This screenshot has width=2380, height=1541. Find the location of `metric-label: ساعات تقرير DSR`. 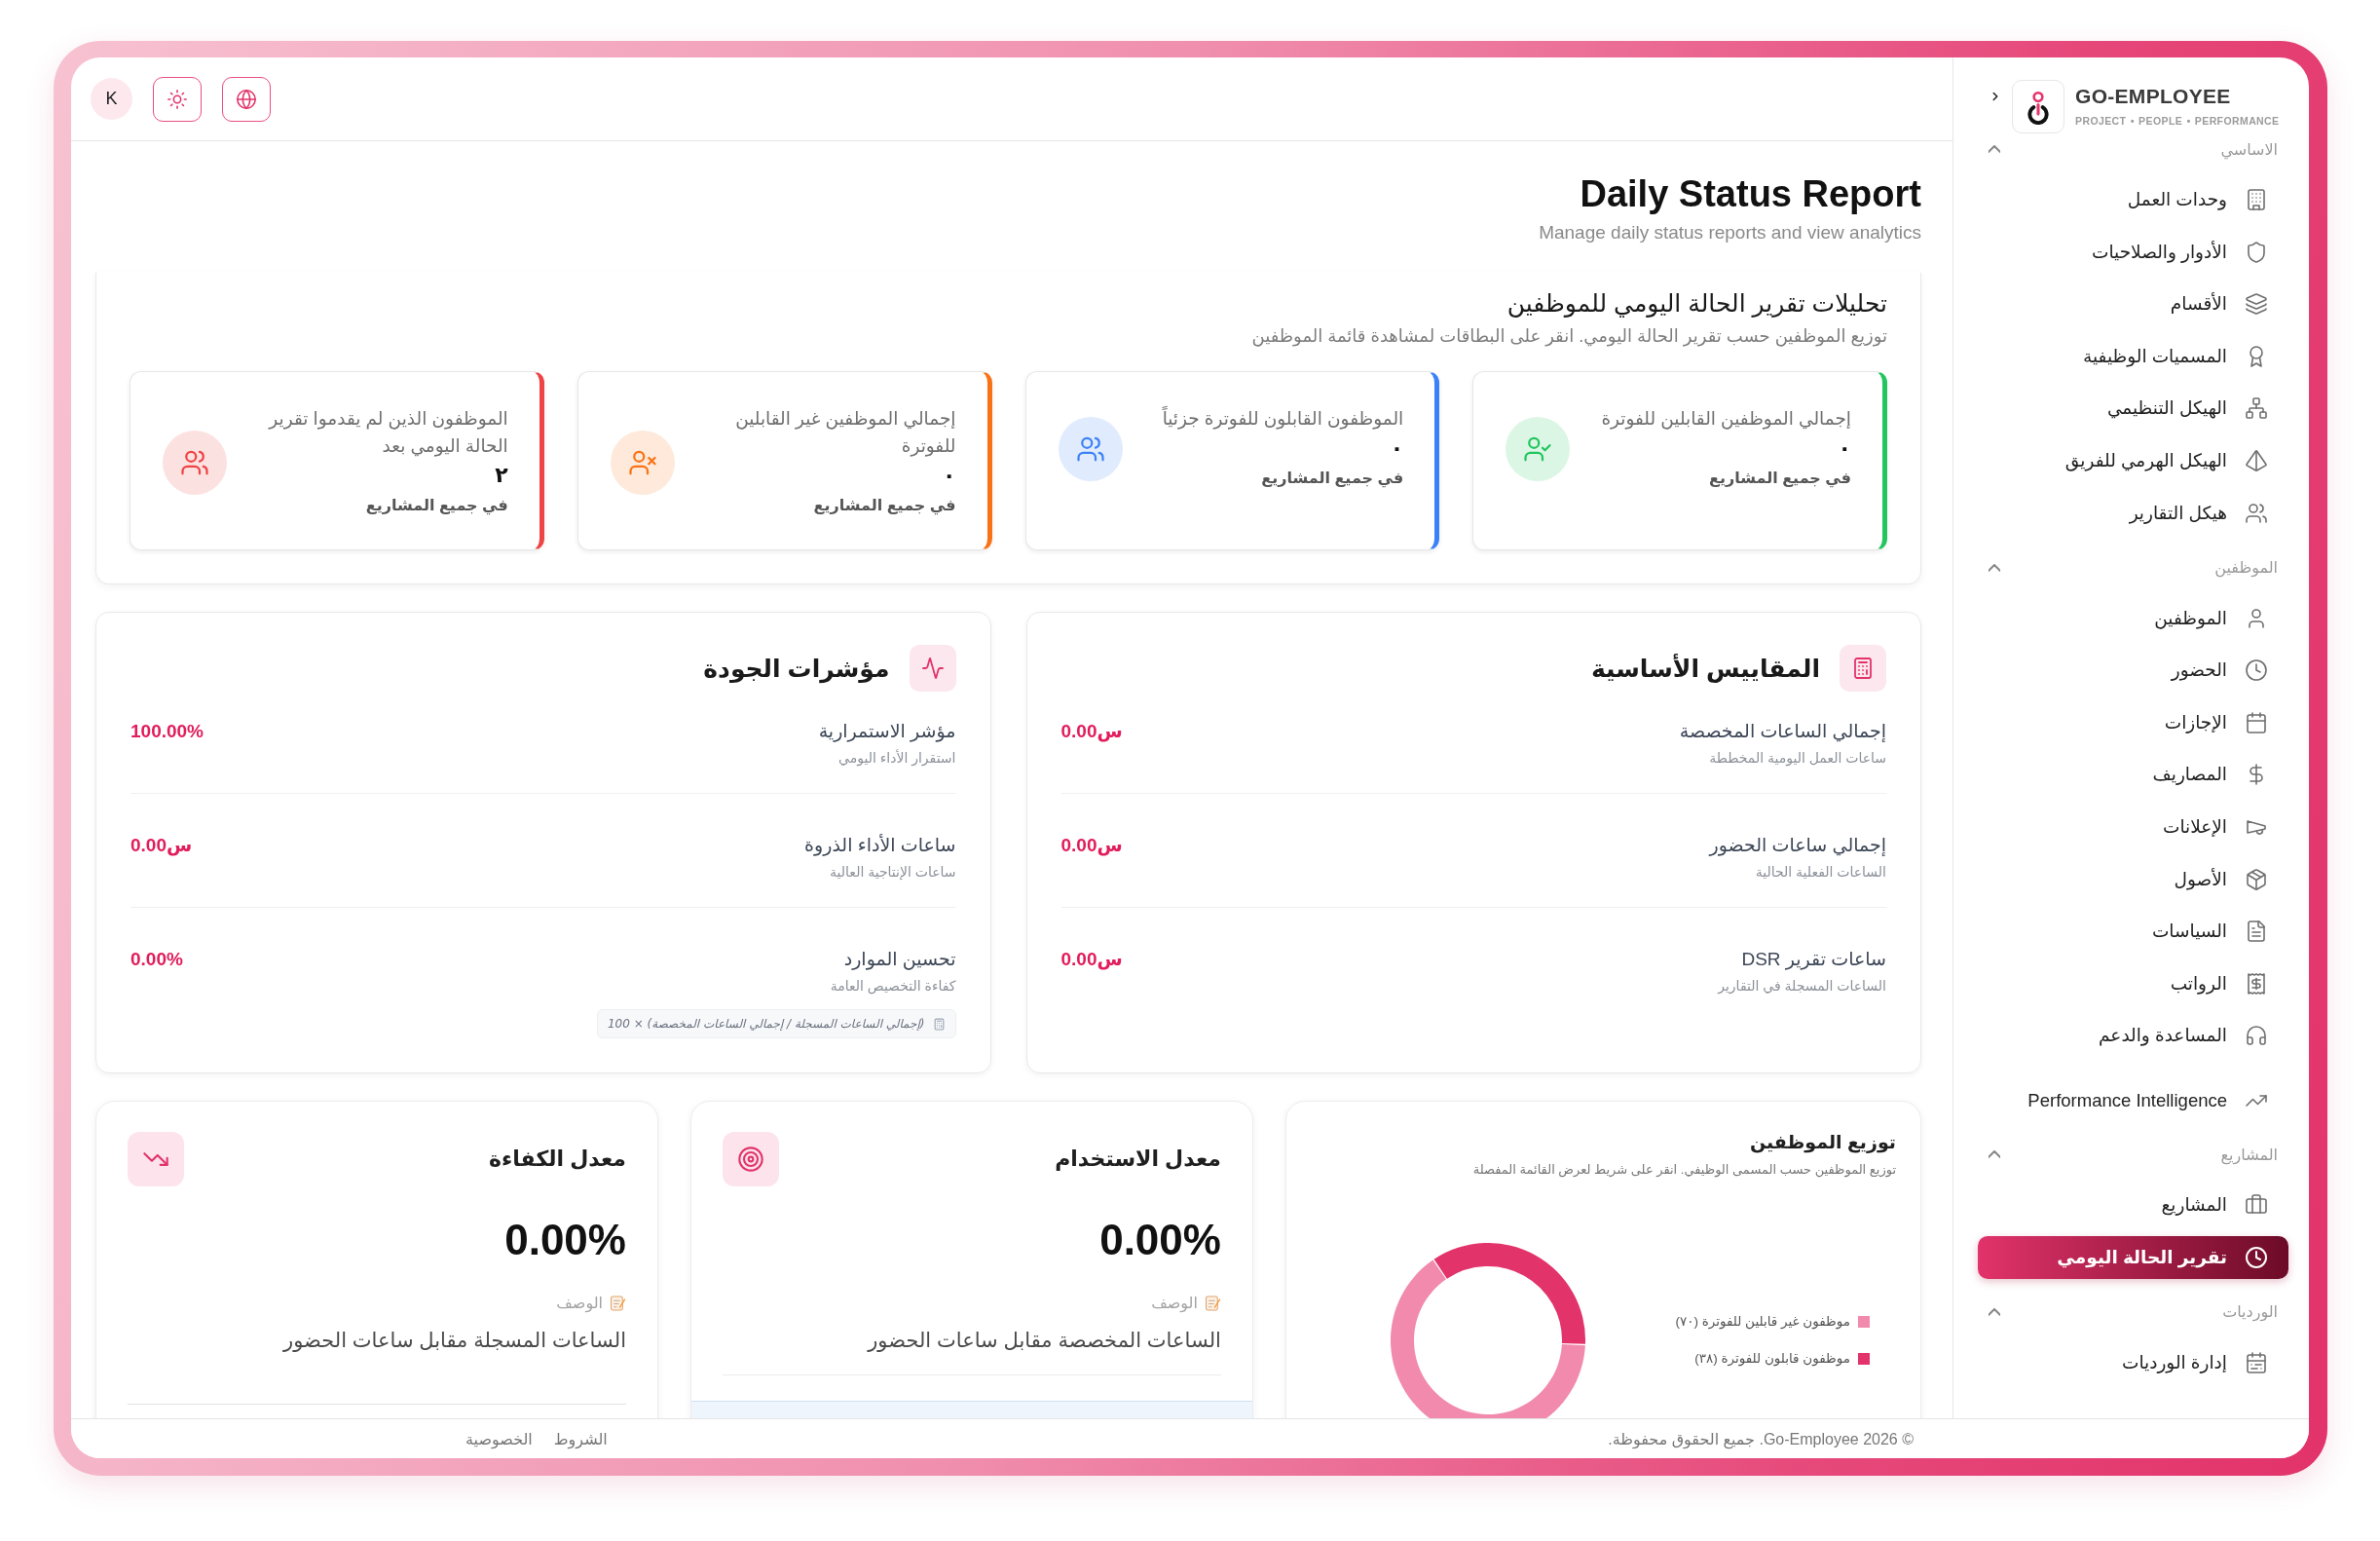

metric-label: ساعات تقرير DSR is located at coordinates (1813, 960).